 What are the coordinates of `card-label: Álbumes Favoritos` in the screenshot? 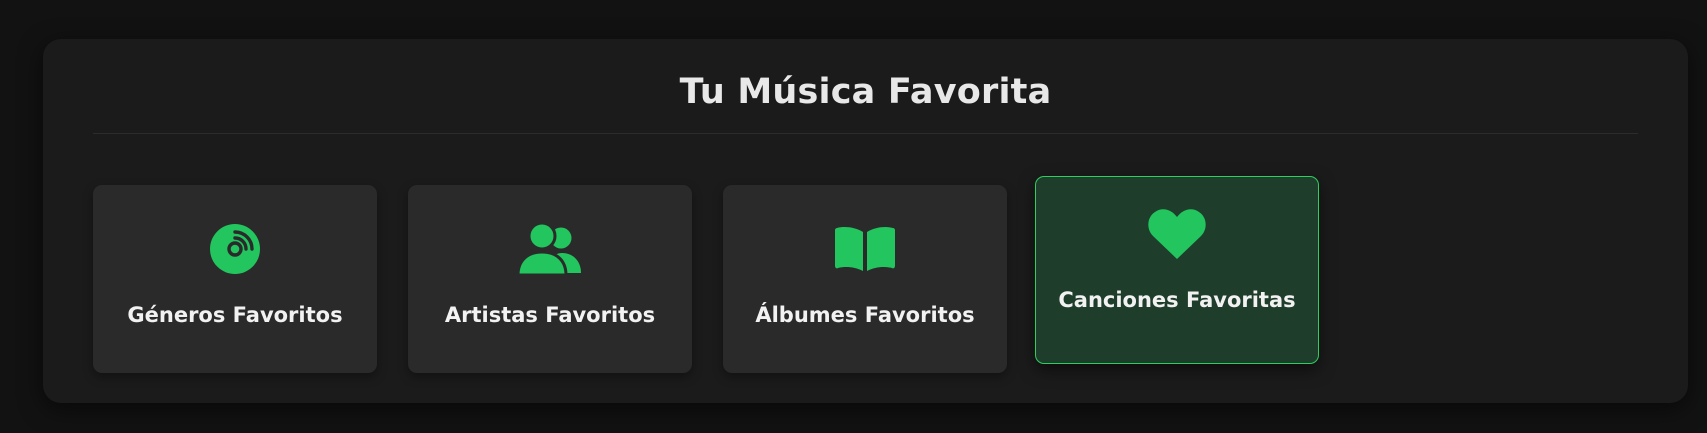 It's located at (865, 315).